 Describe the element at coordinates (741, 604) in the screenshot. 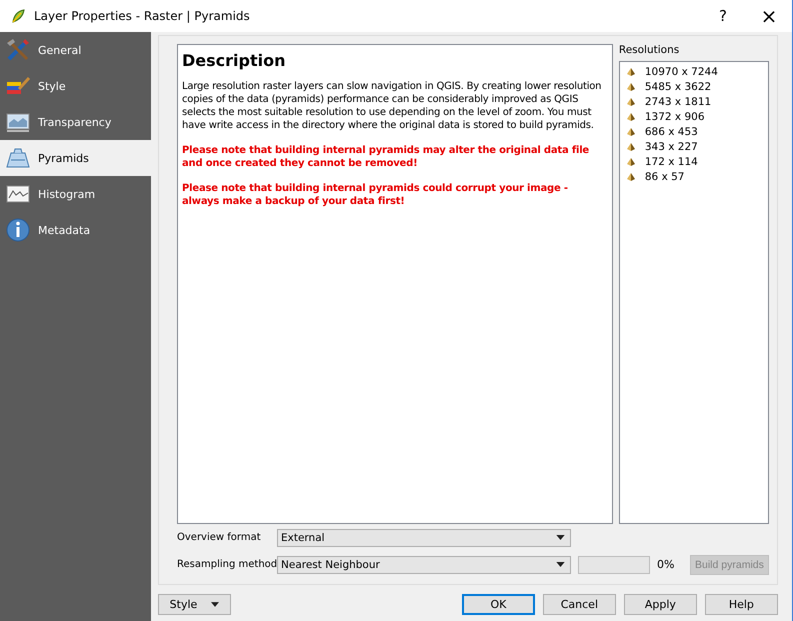

I see `dialog-button: Help` at that location.